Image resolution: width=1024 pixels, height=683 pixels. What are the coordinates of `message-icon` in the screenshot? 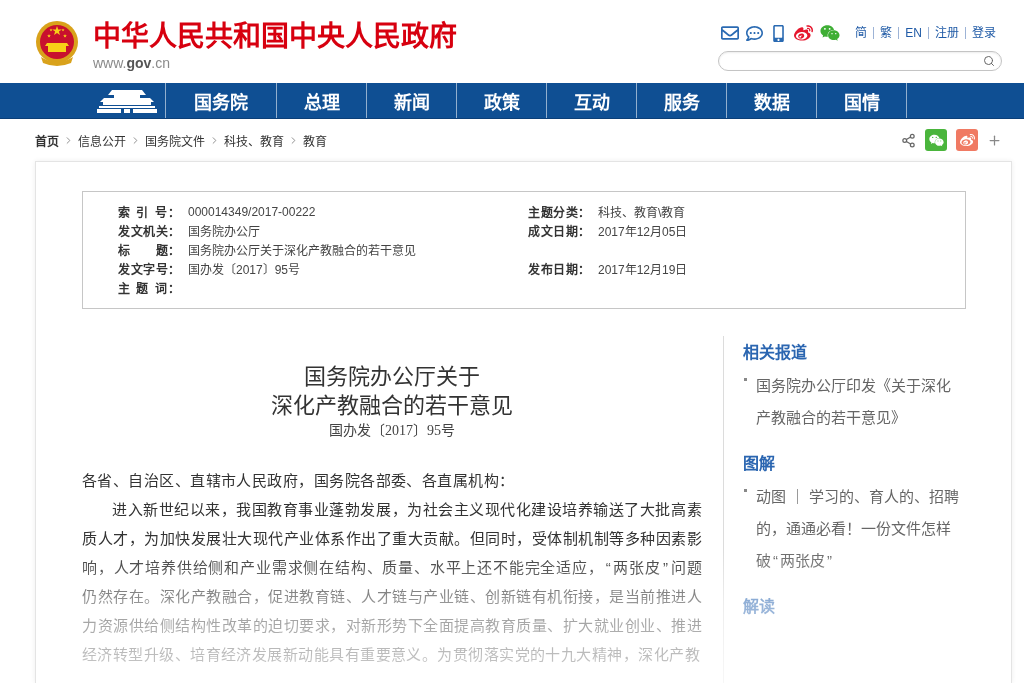 It's located at (755, 33).